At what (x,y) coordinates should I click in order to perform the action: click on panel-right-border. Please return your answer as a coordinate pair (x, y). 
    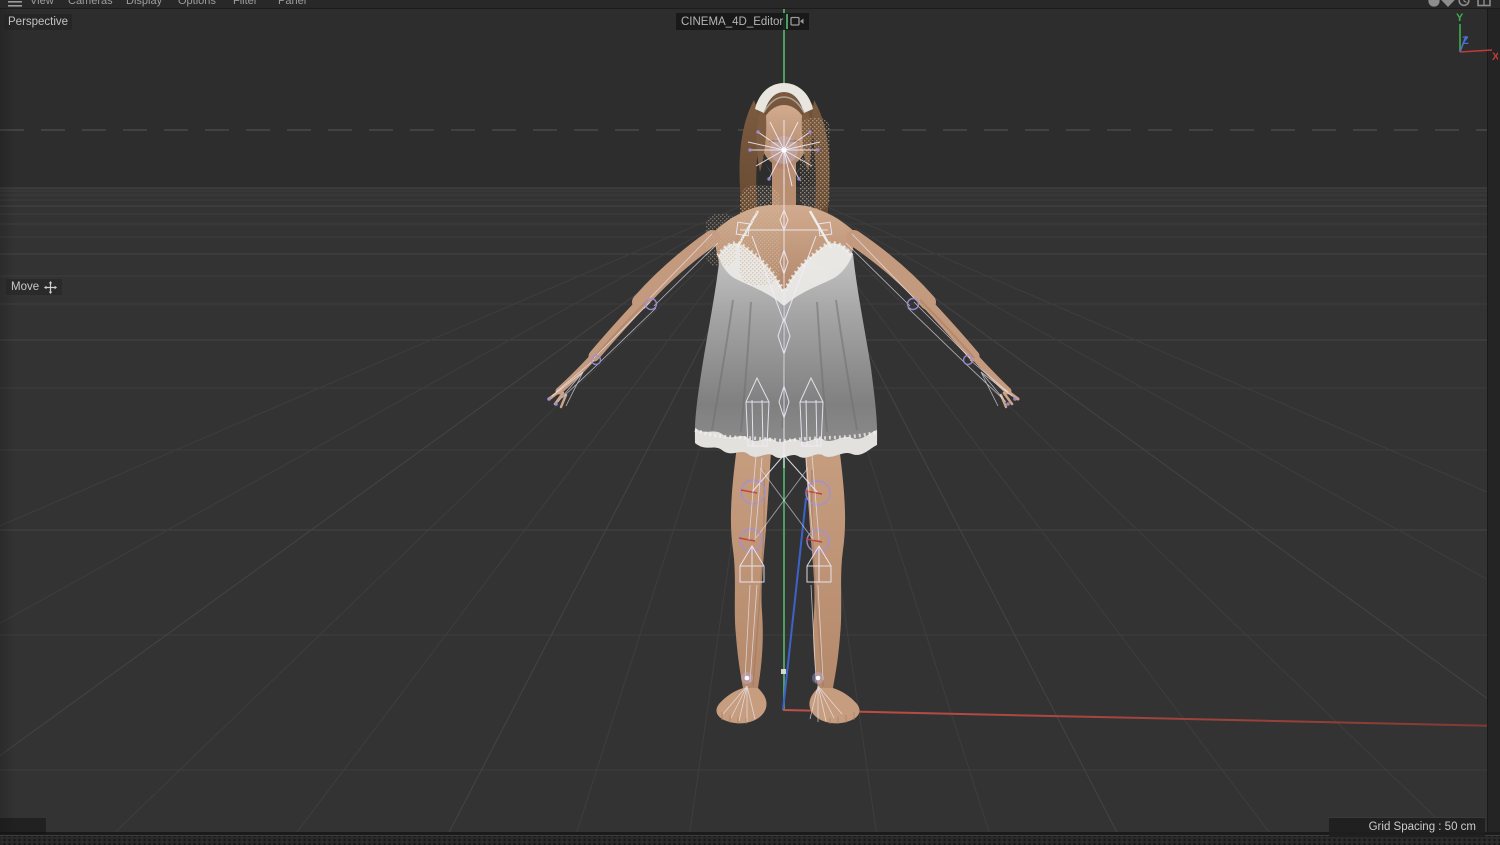
    Looking at the image, I should click on (1493, 421).